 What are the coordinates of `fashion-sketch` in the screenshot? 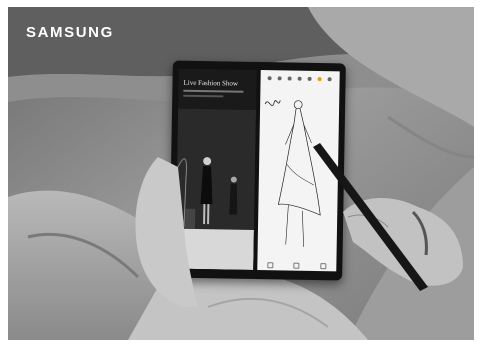 It's located at (292, 173).